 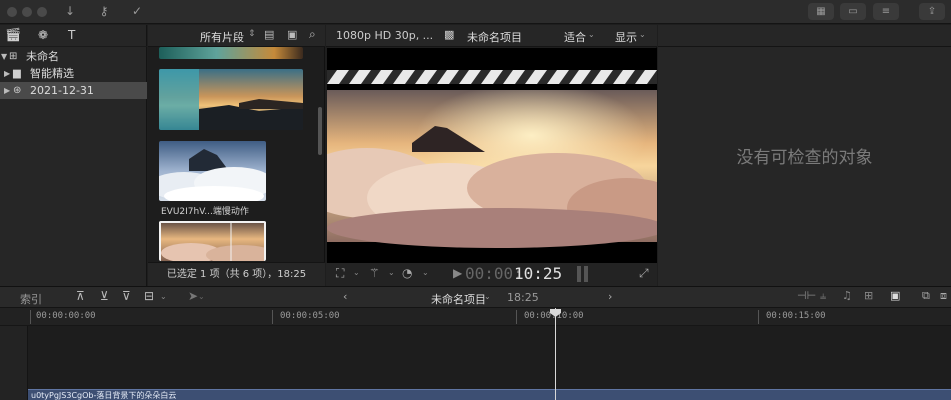 I want to click on display-menu: 显示, so click(x=626, y=37).